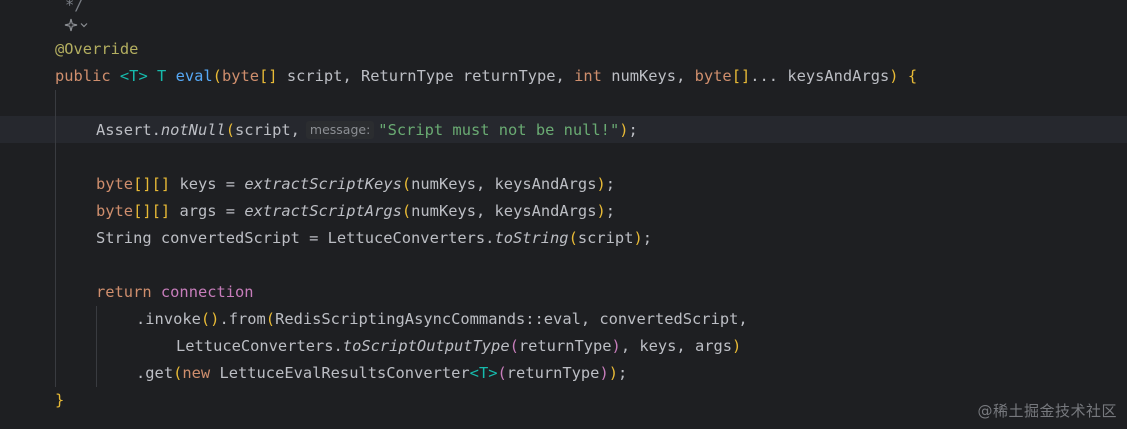 This screenshot has height=429, width=1127. What do you see at coordinates (912, 76) in the screenshot?
I see `brace-open: {` at bounding box center [912, 76].